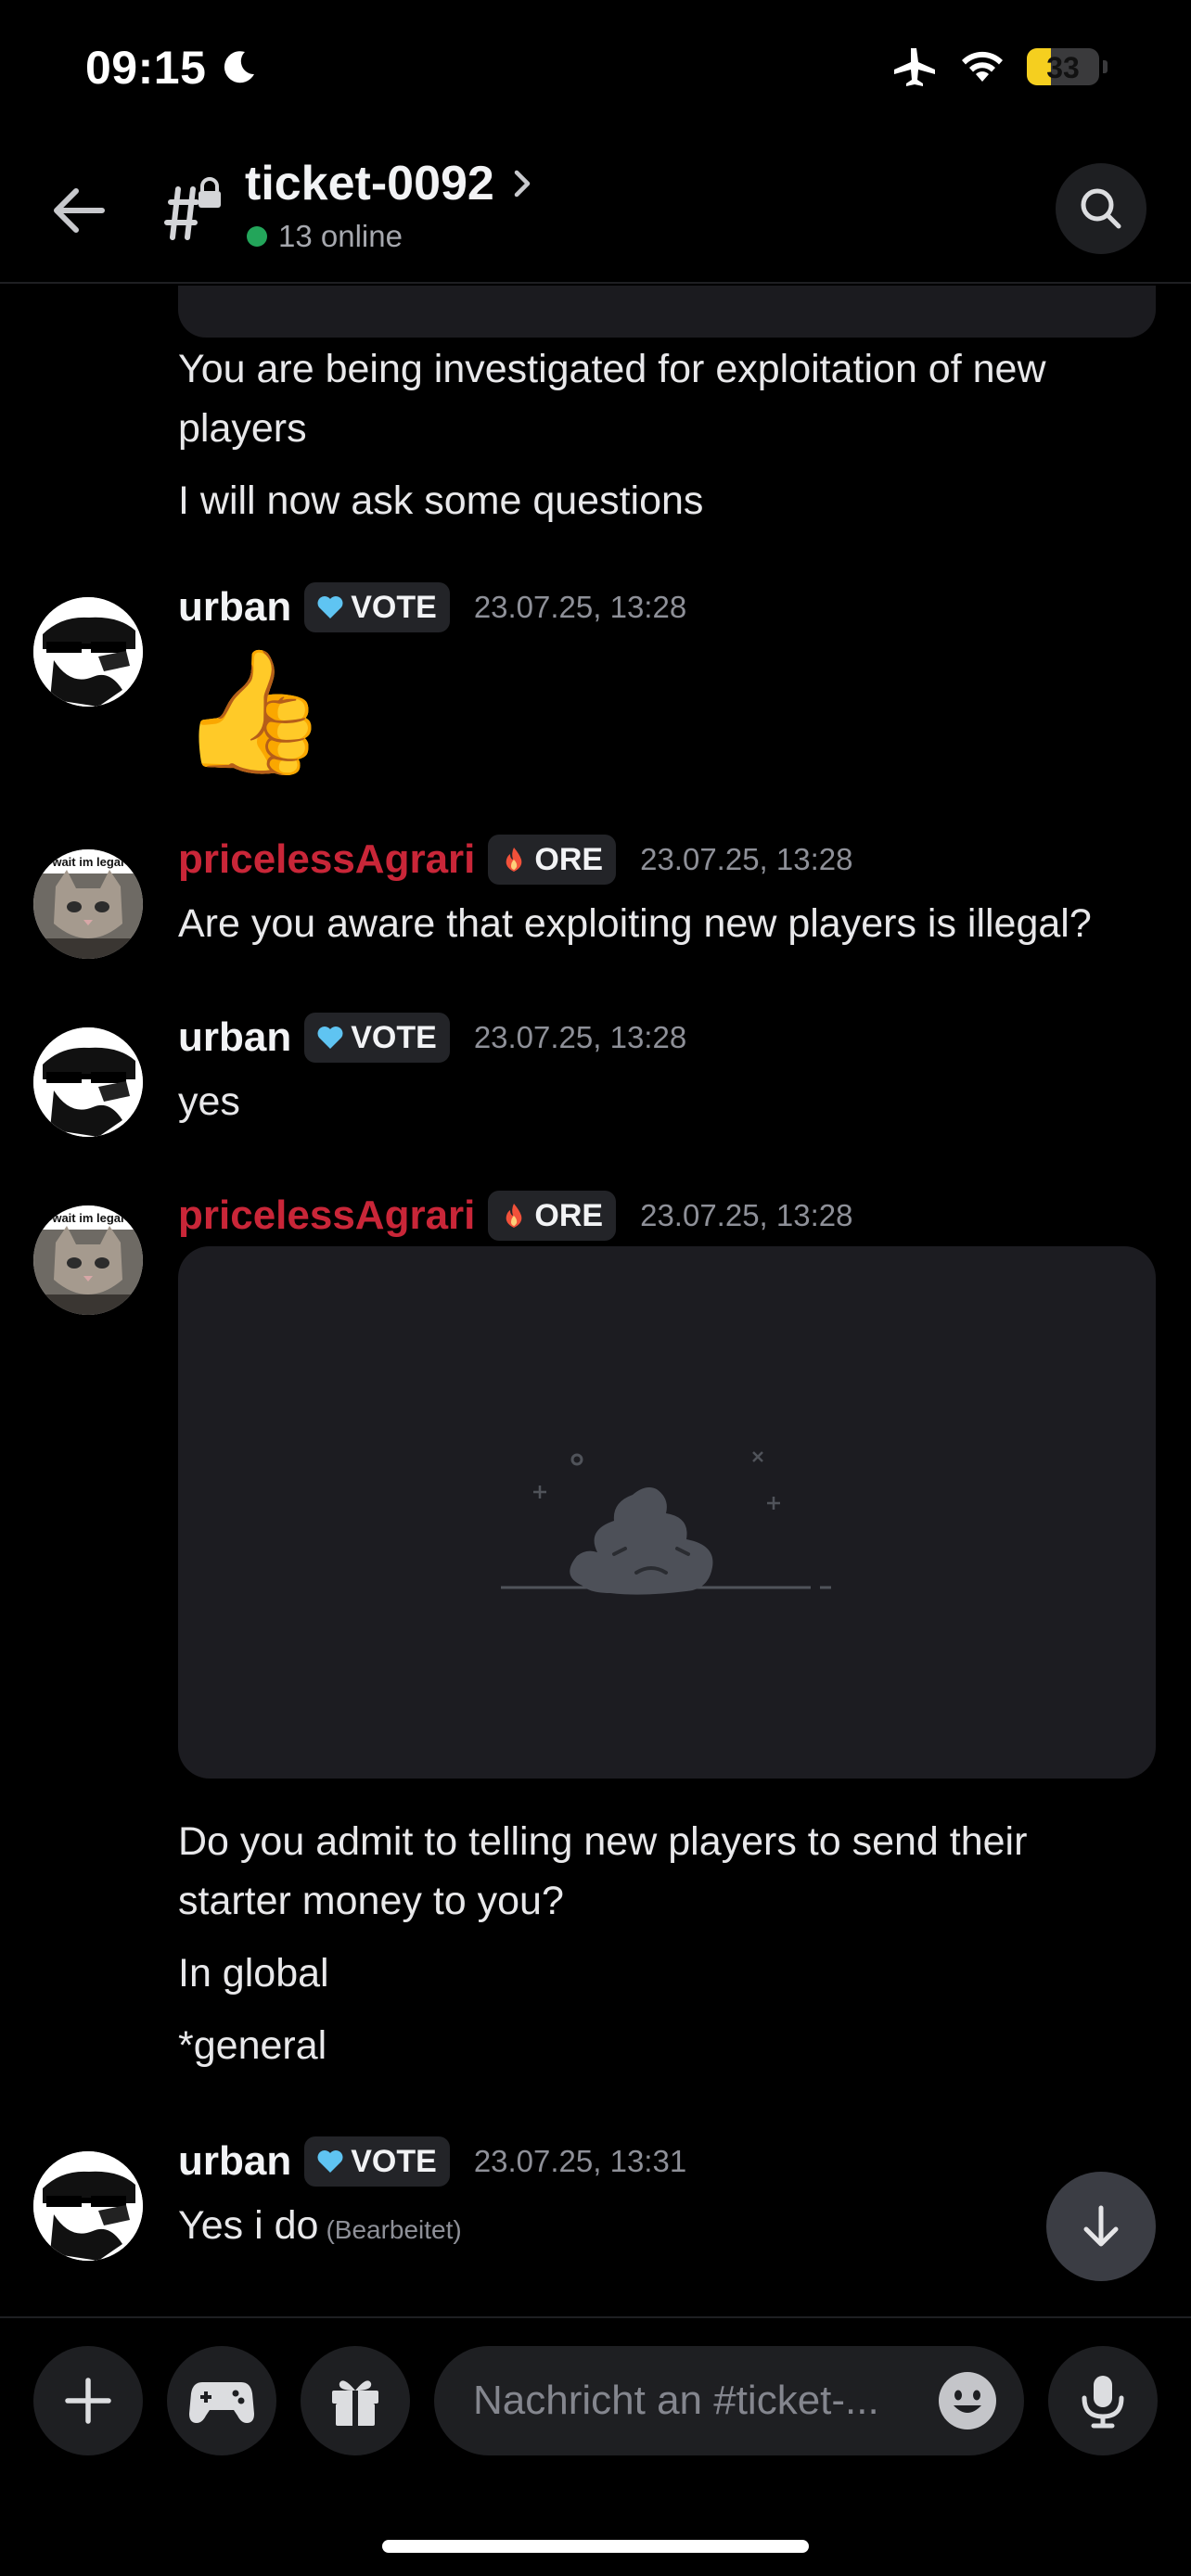 Image resolution: width=1191 pixels, height=2576 pixels. Describe the element at coordinates (239, 67) in the screenshot. I see `moon-icon` at that location.